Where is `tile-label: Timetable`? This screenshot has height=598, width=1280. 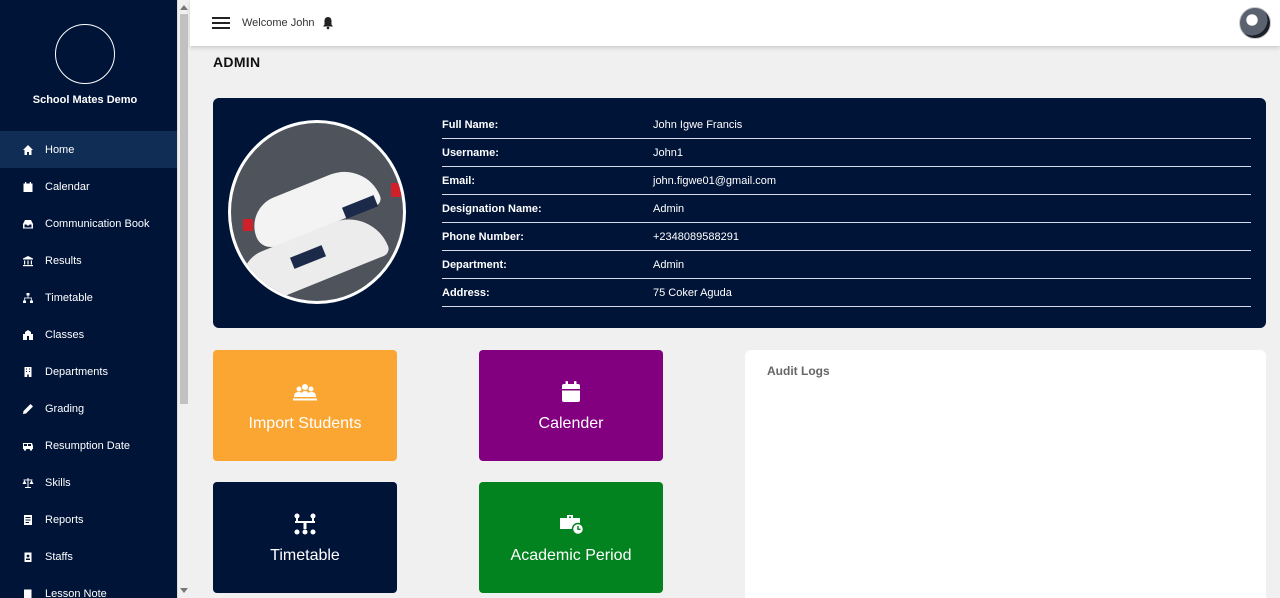 tile-label: Timetable is located at coordinates (305, 555).